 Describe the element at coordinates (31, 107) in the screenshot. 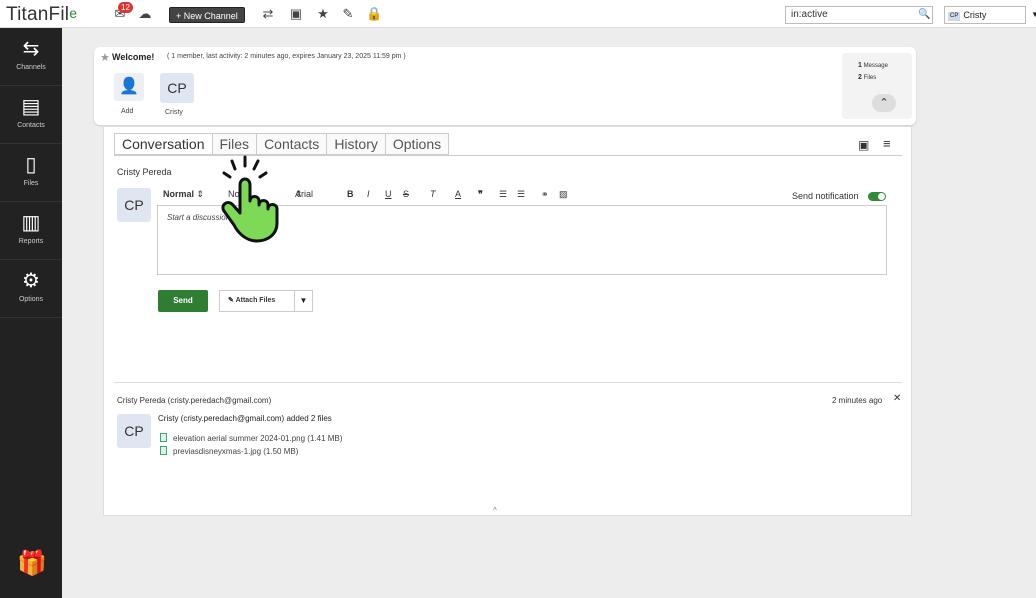

I see `contacts-icon: ▤` at that location.